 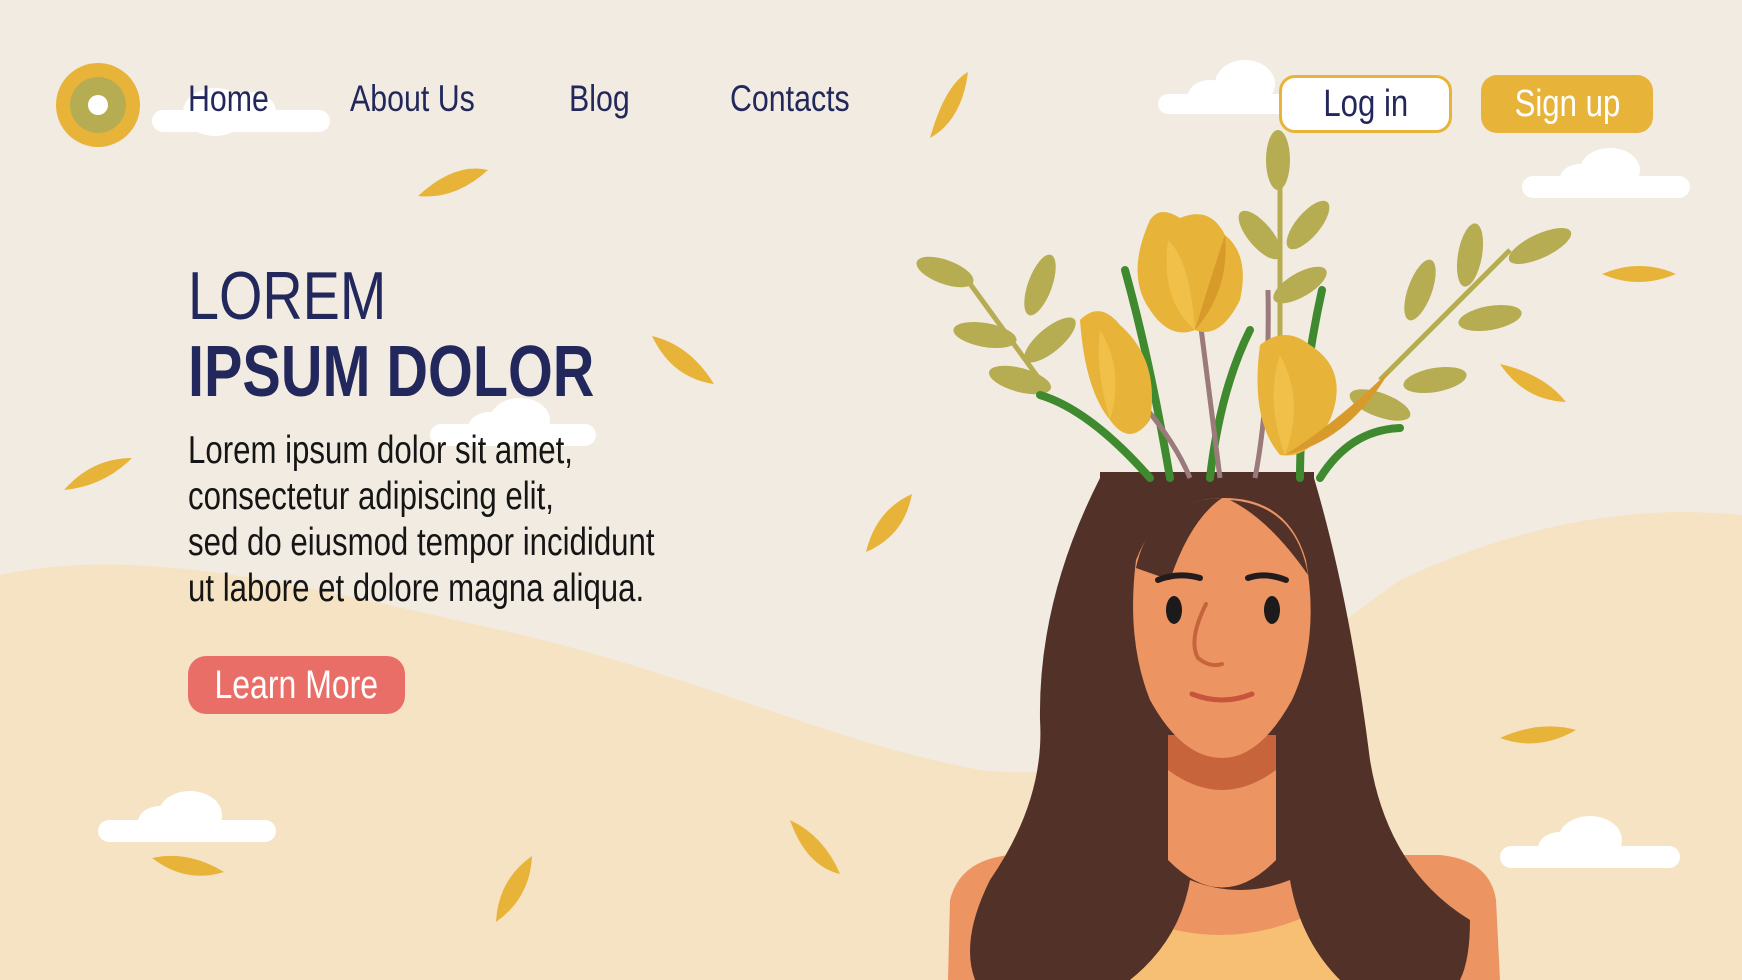 What do you see at coordinates (371, 496) in the screenshot?
I see `hero-description-line: consectetur adipiscing elit,` at bounding box center [371, 496].